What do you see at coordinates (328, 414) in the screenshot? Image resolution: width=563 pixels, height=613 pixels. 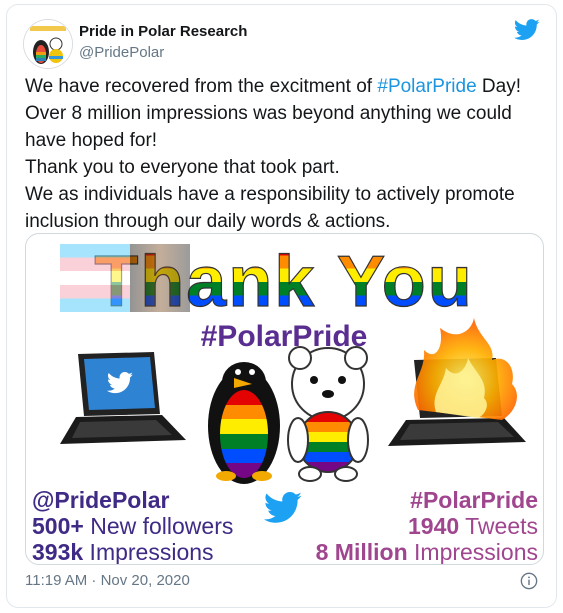 I see `rainbow-polar-bear-icon` at bounding box center [328, 414].